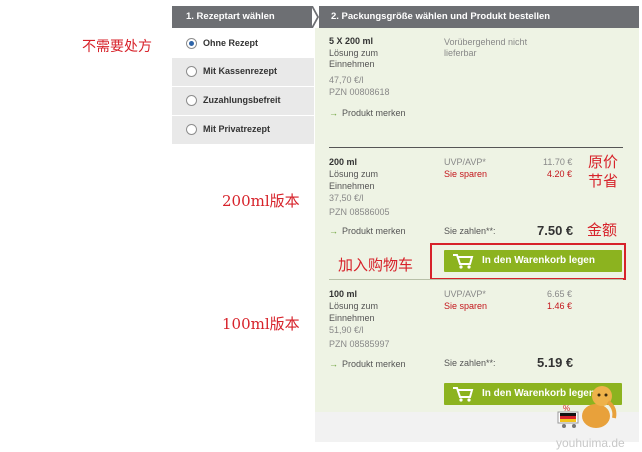 This screenshot has width=642, height=452. I want to click on option-label: Zuzahlungsbefreit, so click(242, 100).